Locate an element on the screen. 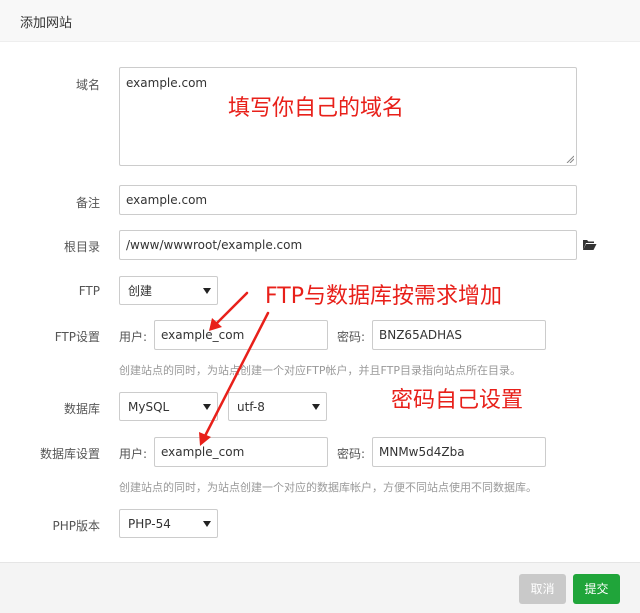 Image resolution: width=640 pixels, height=613 pixels. db-user-value: example_com is located at coordinates (203, 452).